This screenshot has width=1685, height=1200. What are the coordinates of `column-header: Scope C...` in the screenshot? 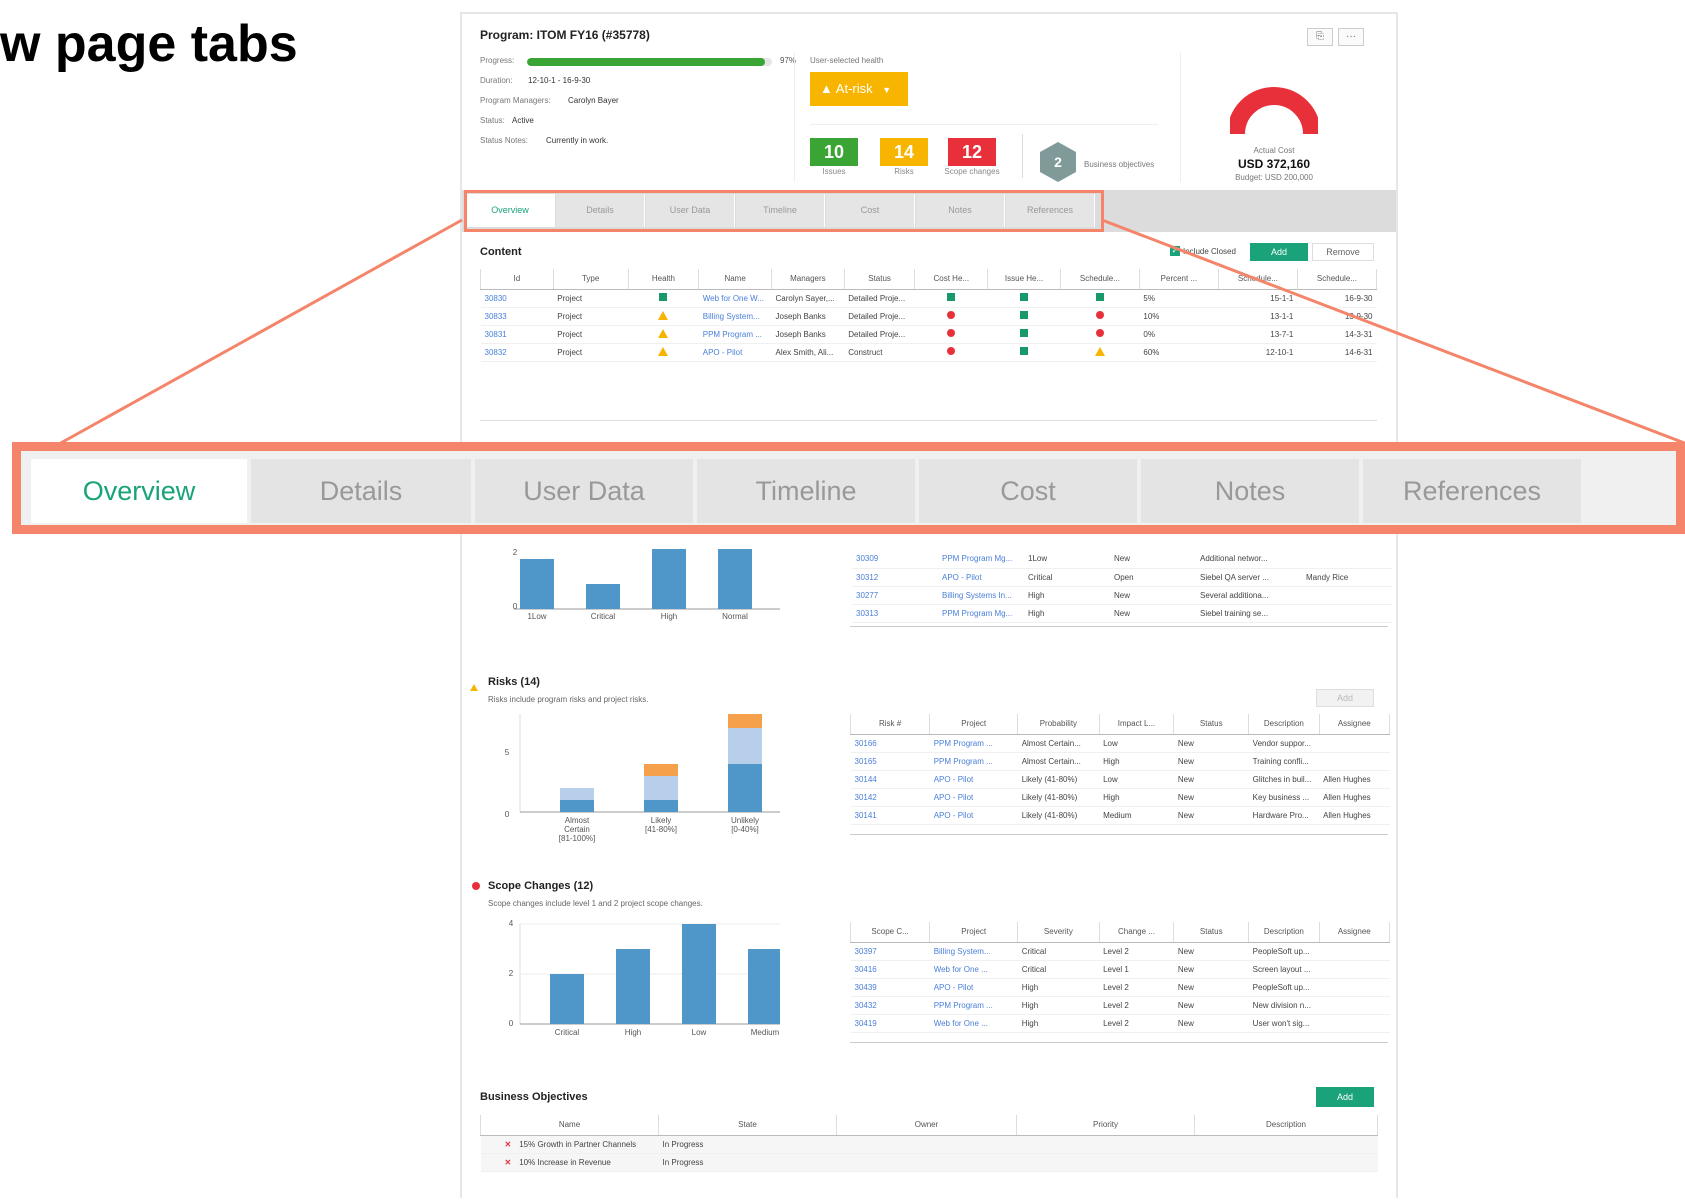 It's located at (890, 932).